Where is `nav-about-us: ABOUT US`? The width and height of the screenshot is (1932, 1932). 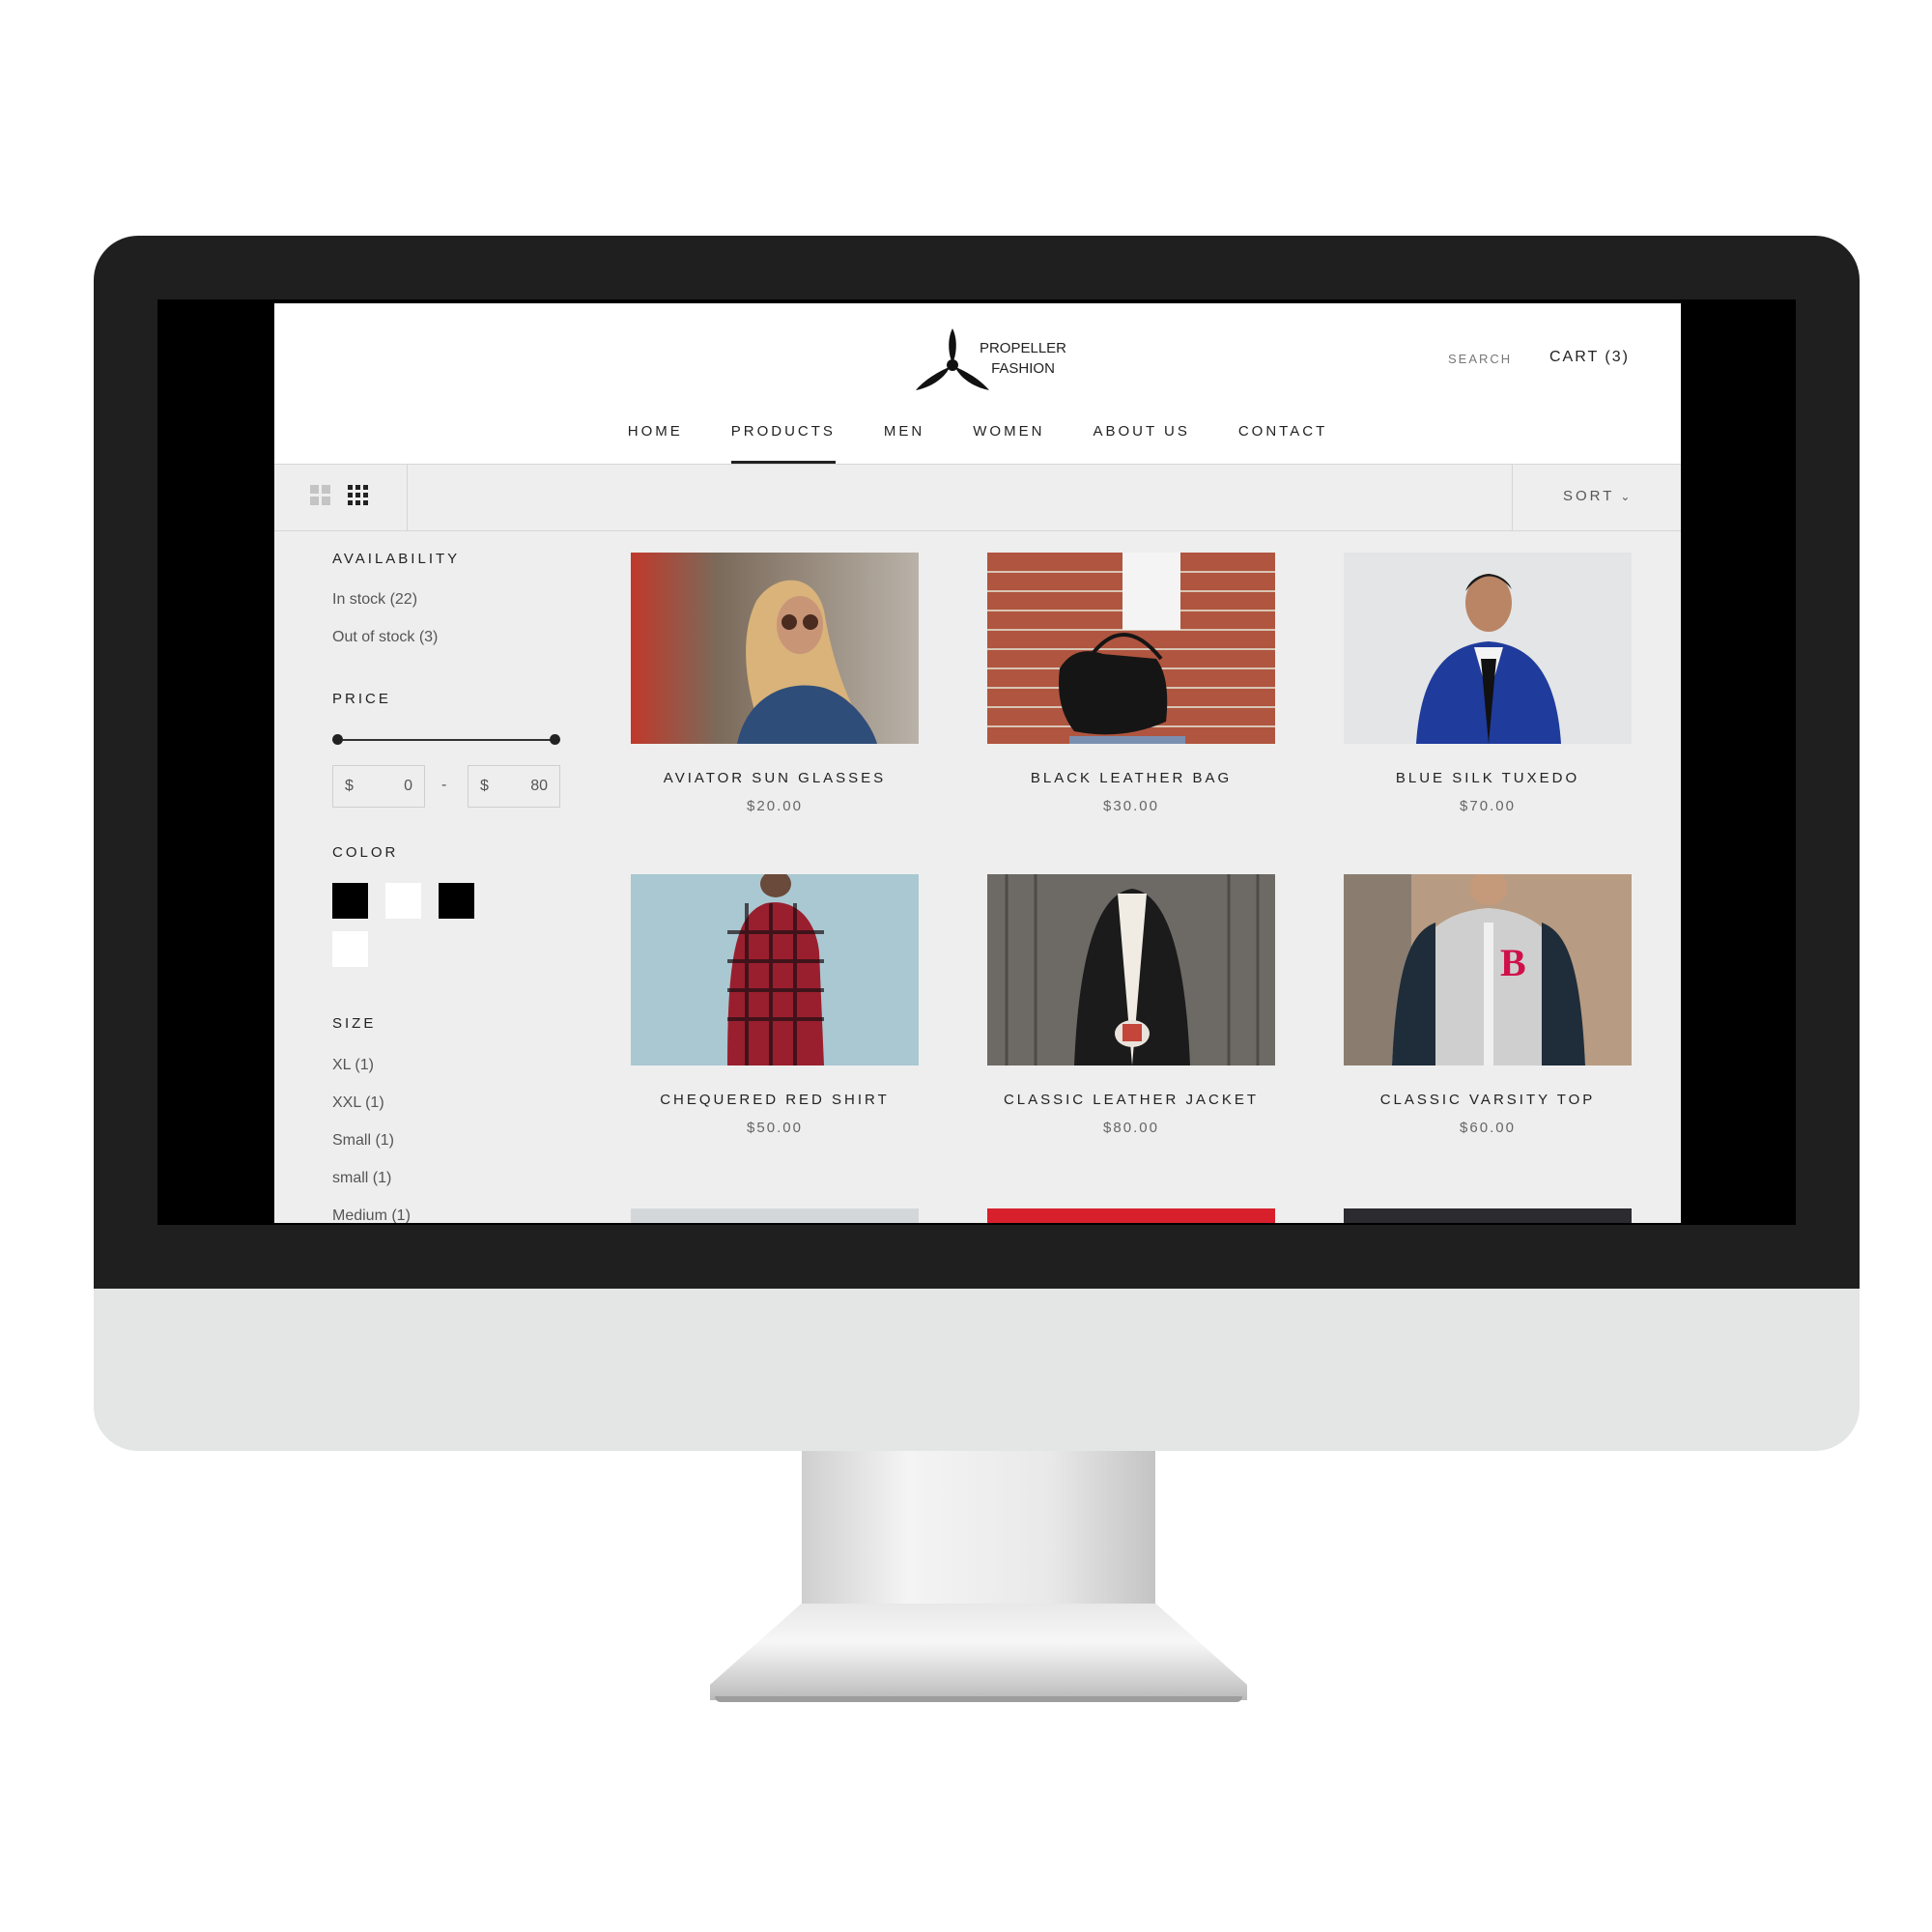 nav-about-us: ABOUT US is located at coordinates (1140, 442).